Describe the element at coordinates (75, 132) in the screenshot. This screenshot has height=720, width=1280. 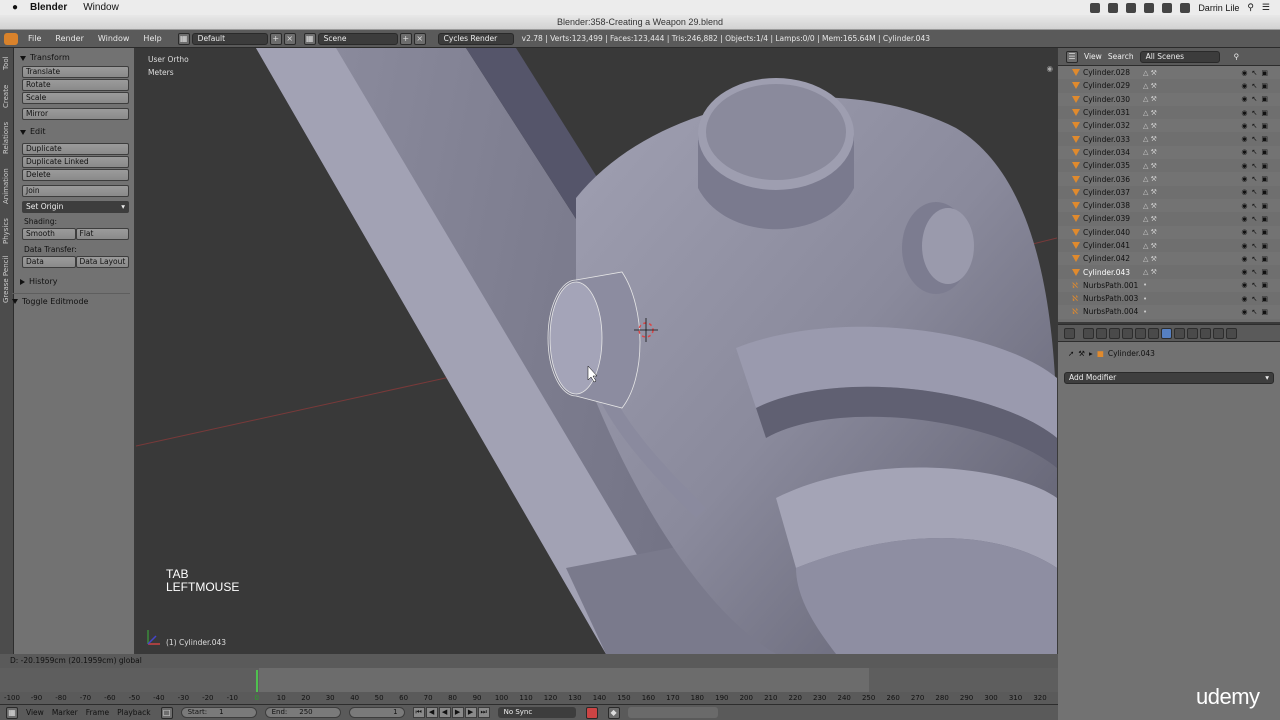
I see `edit-panel-header: Edit` at that location.